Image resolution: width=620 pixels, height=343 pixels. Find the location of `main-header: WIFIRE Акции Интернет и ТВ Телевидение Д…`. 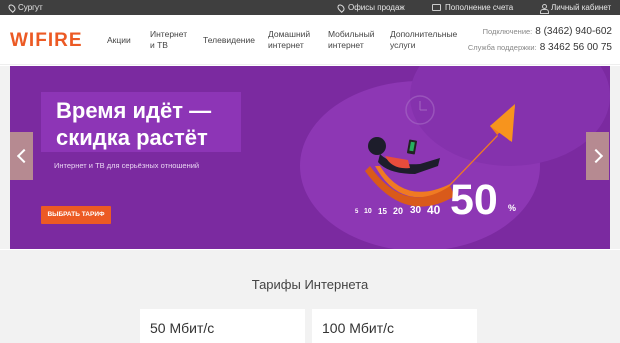

main-header: WIFIRE Акции Интернет и ТВ Телевидение Д… is located at coordinates (310, 40).